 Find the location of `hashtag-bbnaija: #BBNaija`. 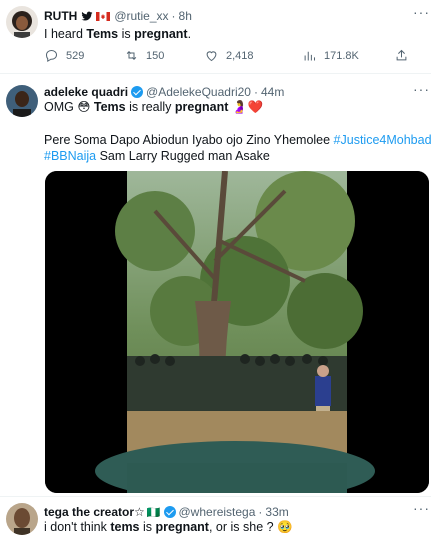

hashtag-bbnaija: #BBNaija is located at coordinates (70, 156).